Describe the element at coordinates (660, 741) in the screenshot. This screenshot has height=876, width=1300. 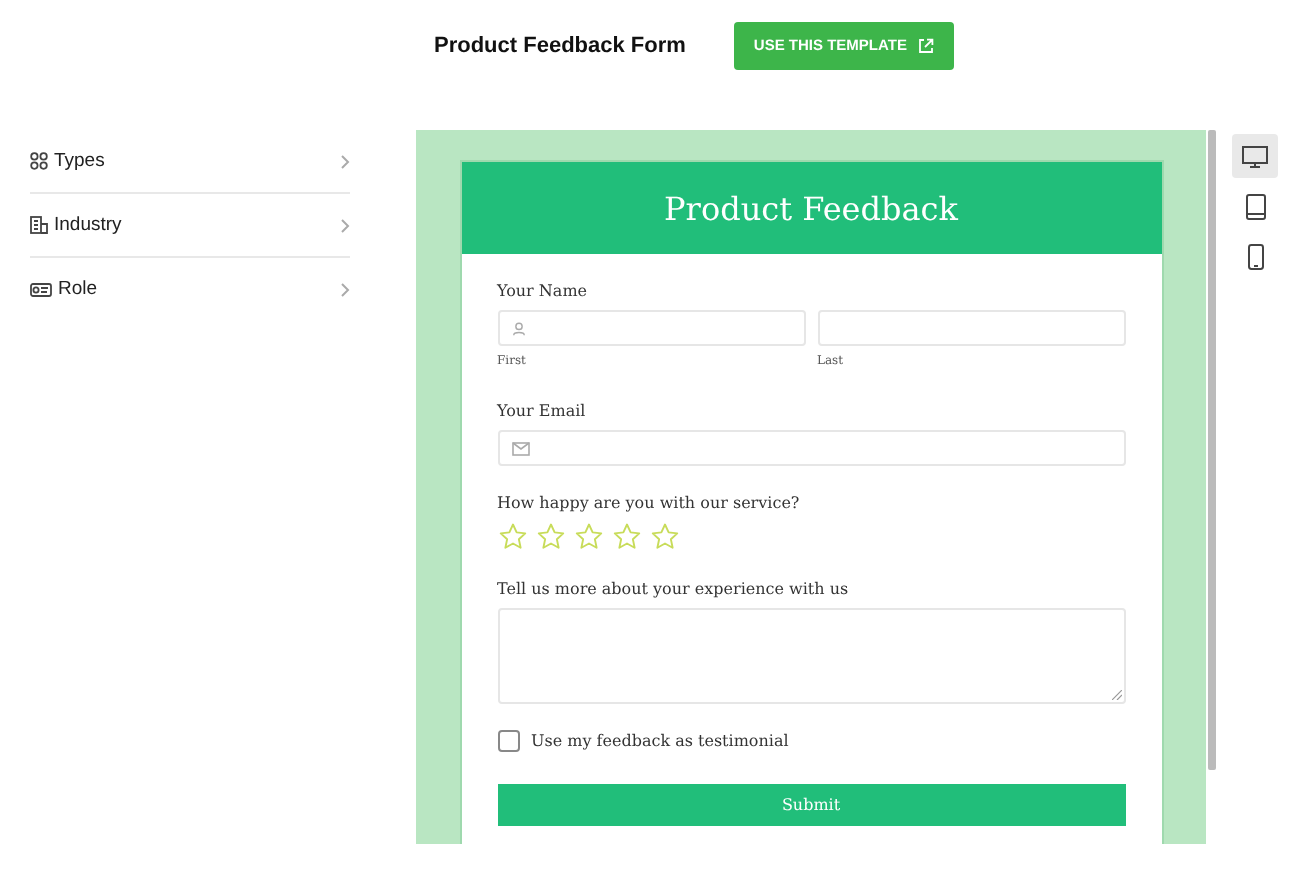
I see `checkbox-label: Use my feedback as testimonial` at that location.